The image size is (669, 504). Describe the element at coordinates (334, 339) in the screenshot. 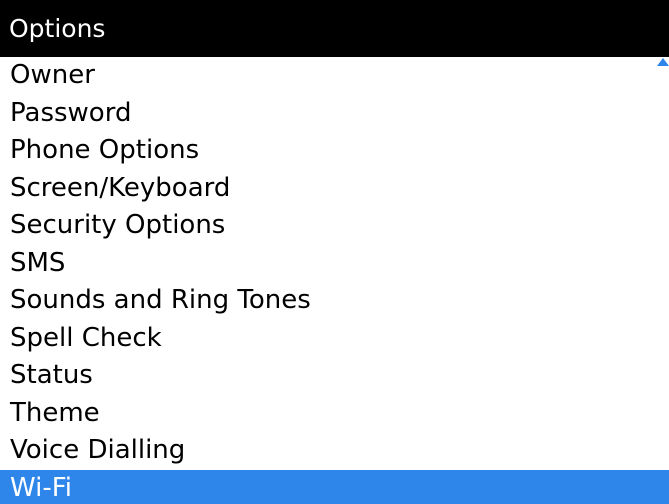

I see `list-item-spell-check: Spell Check` at that location.